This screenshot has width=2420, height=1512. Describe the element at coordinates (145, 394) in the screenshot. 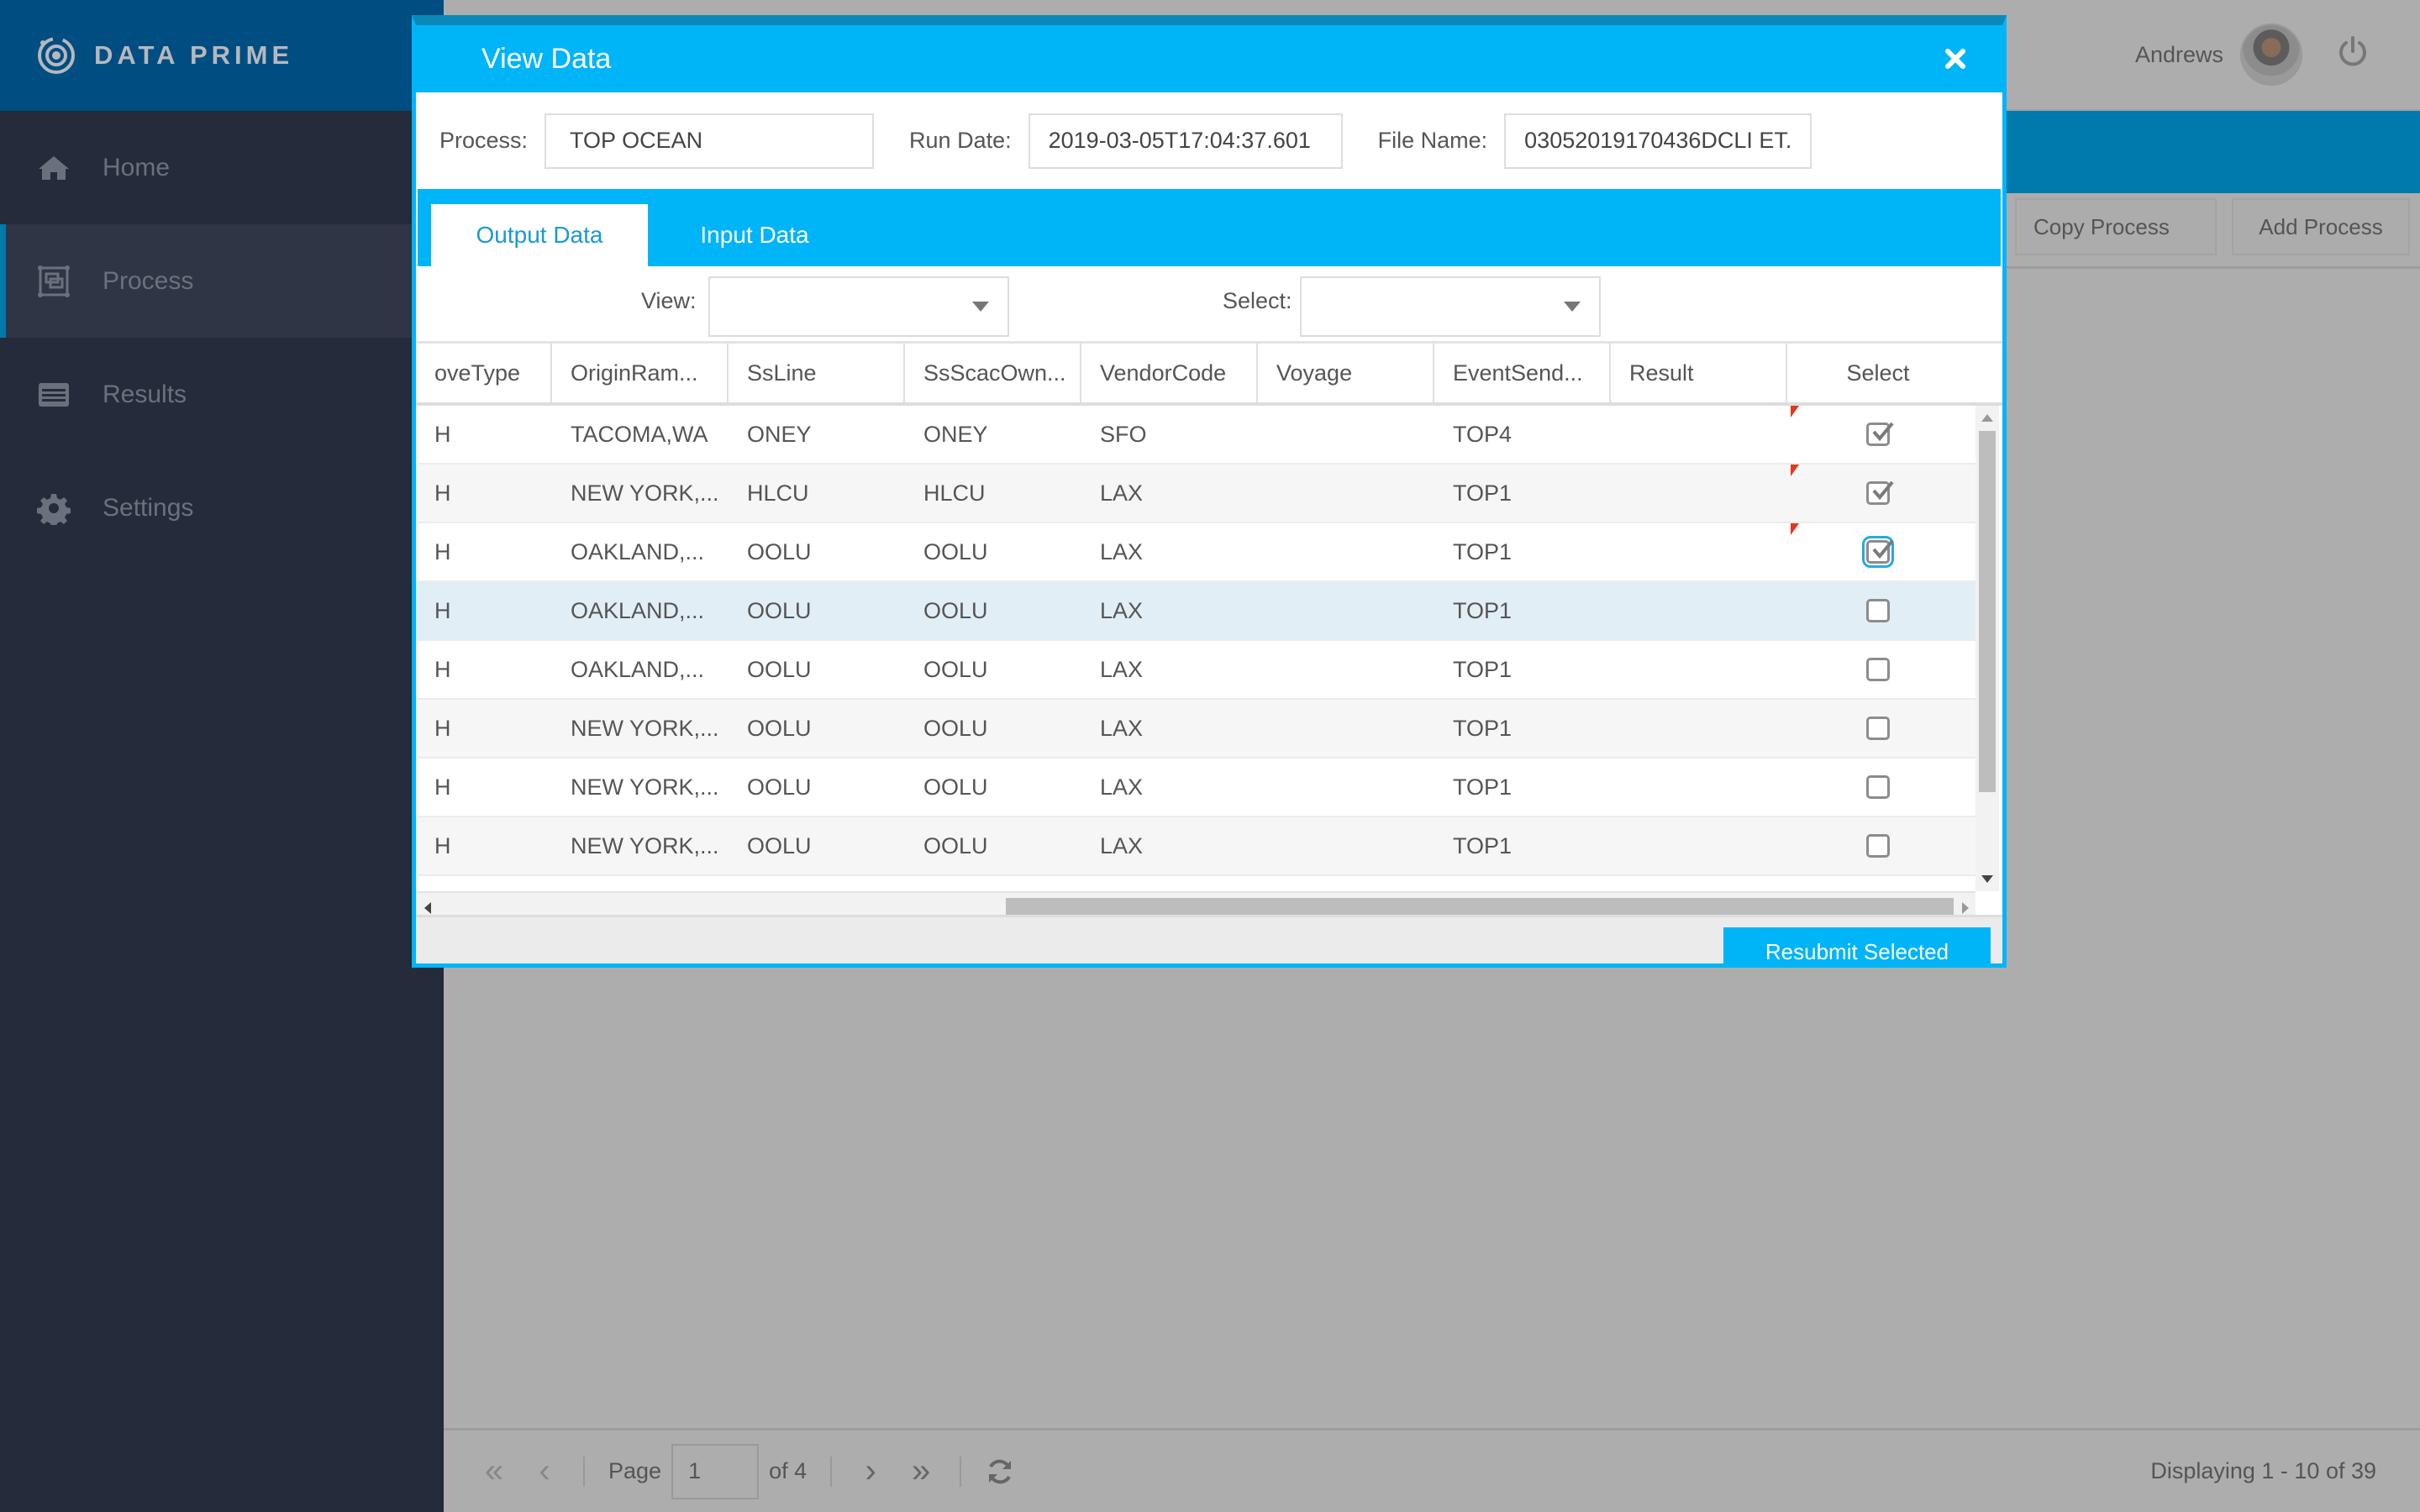

I see `sidebar-item-label: Results` at that location.